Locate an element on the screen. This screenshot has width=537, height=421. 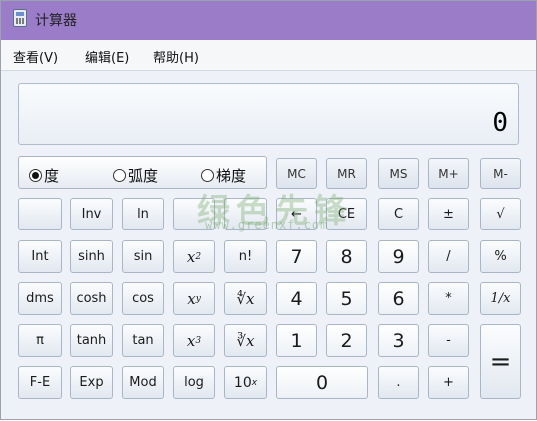
cube-exponent: 3 is located at coordinates (198, 340).